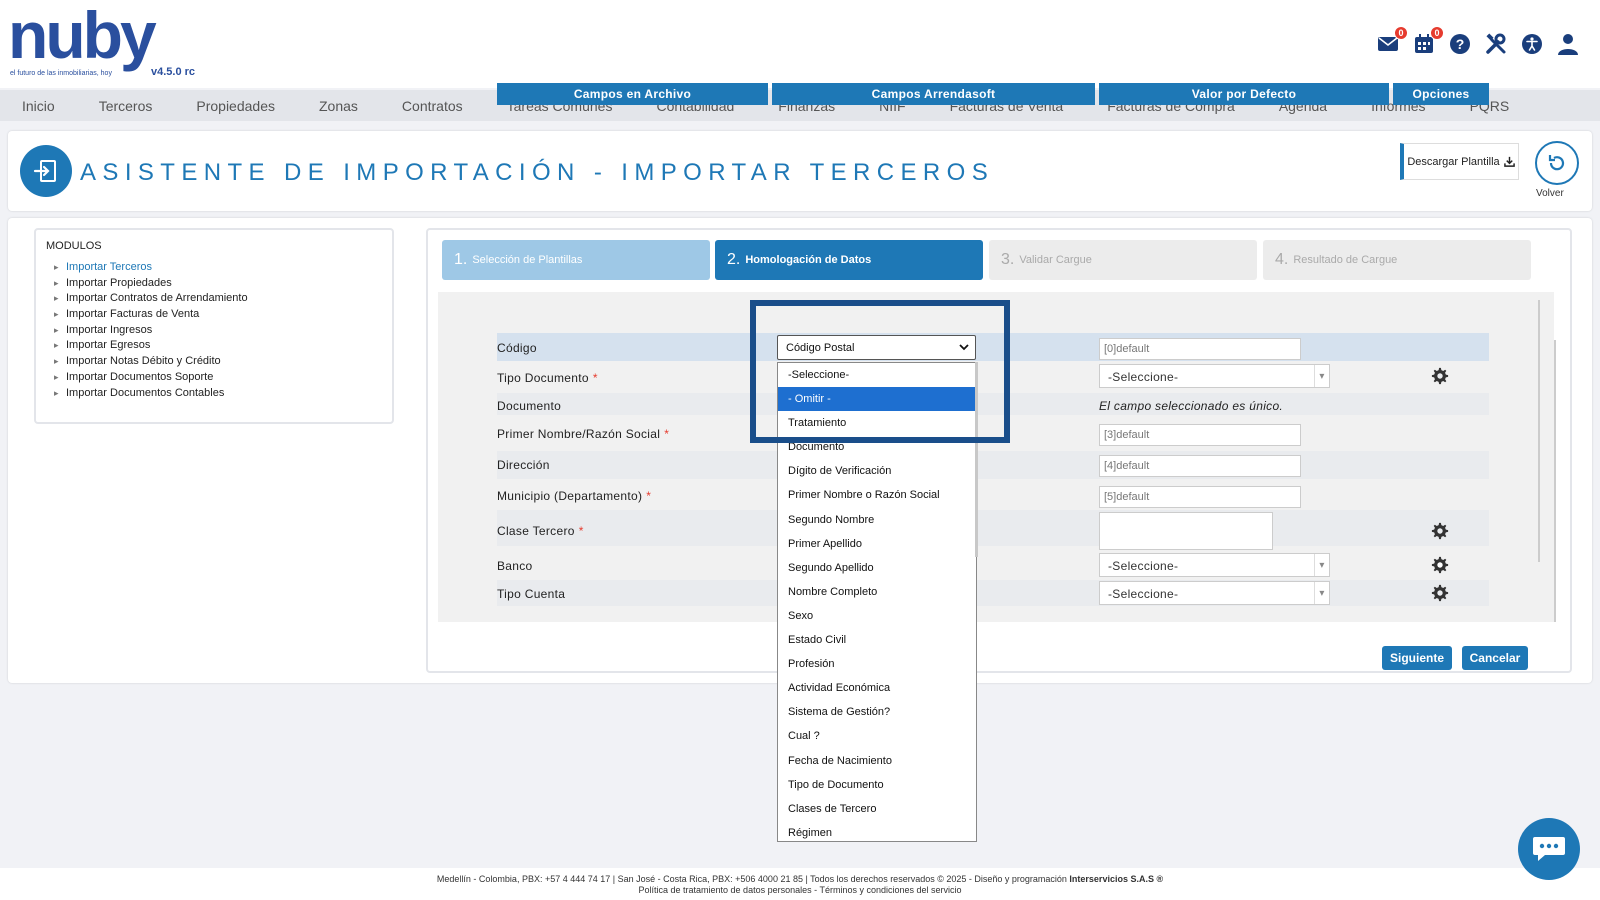 This screenshot has width=1600, height=900. Describe the element at coordinates (432, 106) in the screenshot. I see `nav-contratos: Contratos` at that location.